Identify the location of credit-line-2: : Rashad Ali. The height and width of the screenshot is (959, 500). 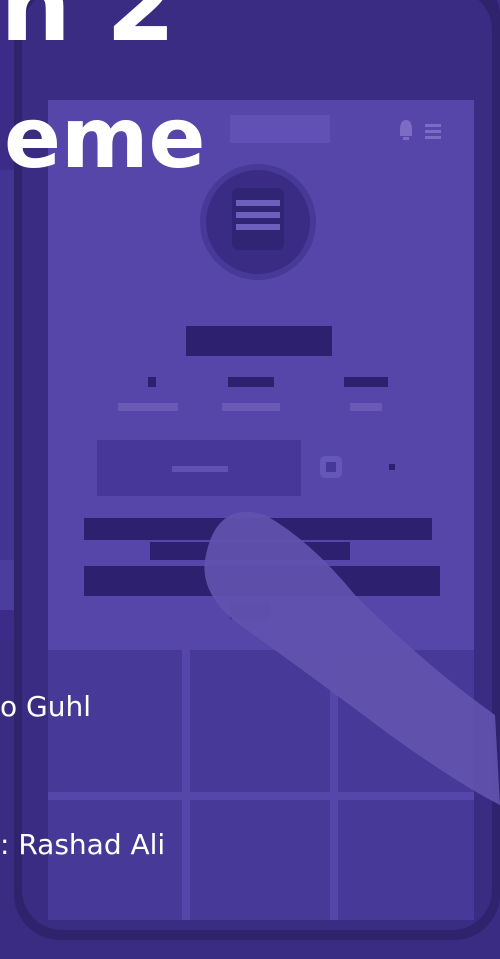
(83, 844).